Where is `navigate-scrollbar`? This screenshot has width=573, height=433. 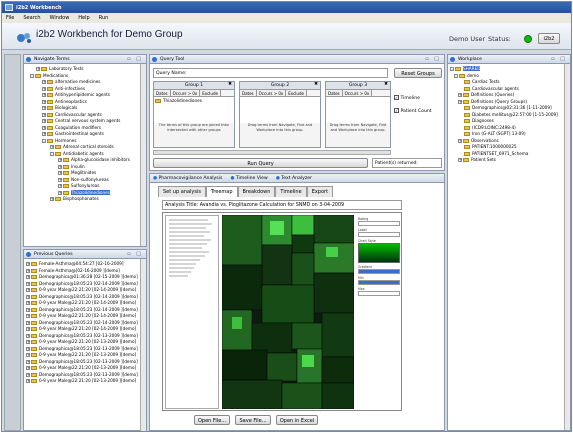 navigate-scrollbar is located at coordinates (143, 155).